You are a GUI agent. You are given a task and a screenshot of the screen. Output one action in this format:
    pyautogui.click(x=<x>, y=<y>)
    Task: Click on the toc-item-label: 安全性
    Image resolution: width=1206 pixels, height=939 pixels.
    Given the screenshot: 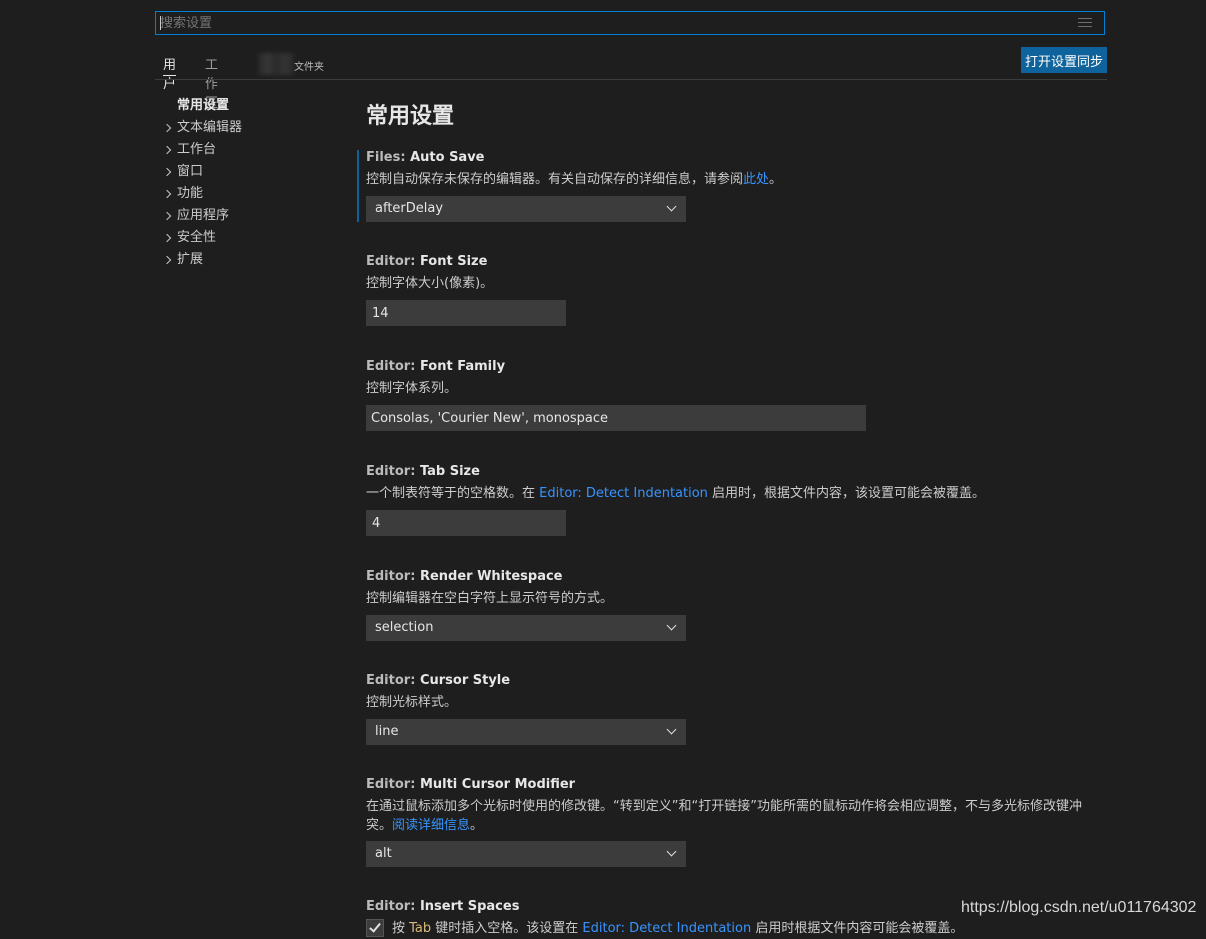 What is the action you would take?
    pyautogui.click(x=197, y=237)
    